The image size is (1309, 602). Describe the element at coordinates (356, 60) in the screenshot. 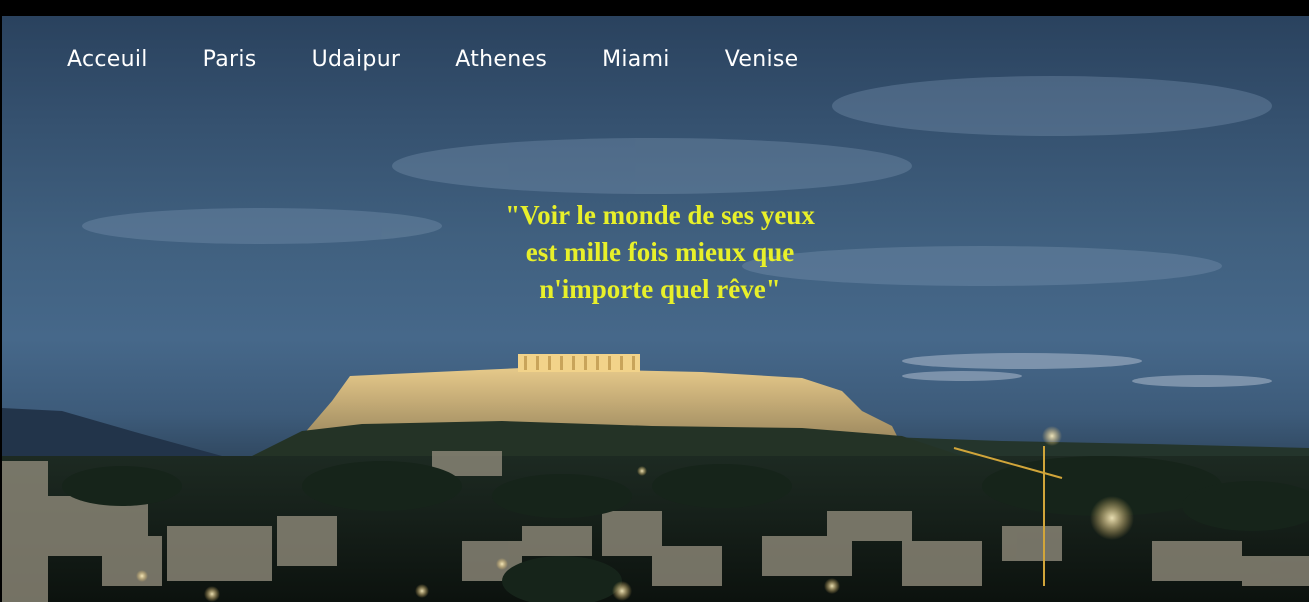

I see `nav-link-udaipur: Udaipur` at that location.